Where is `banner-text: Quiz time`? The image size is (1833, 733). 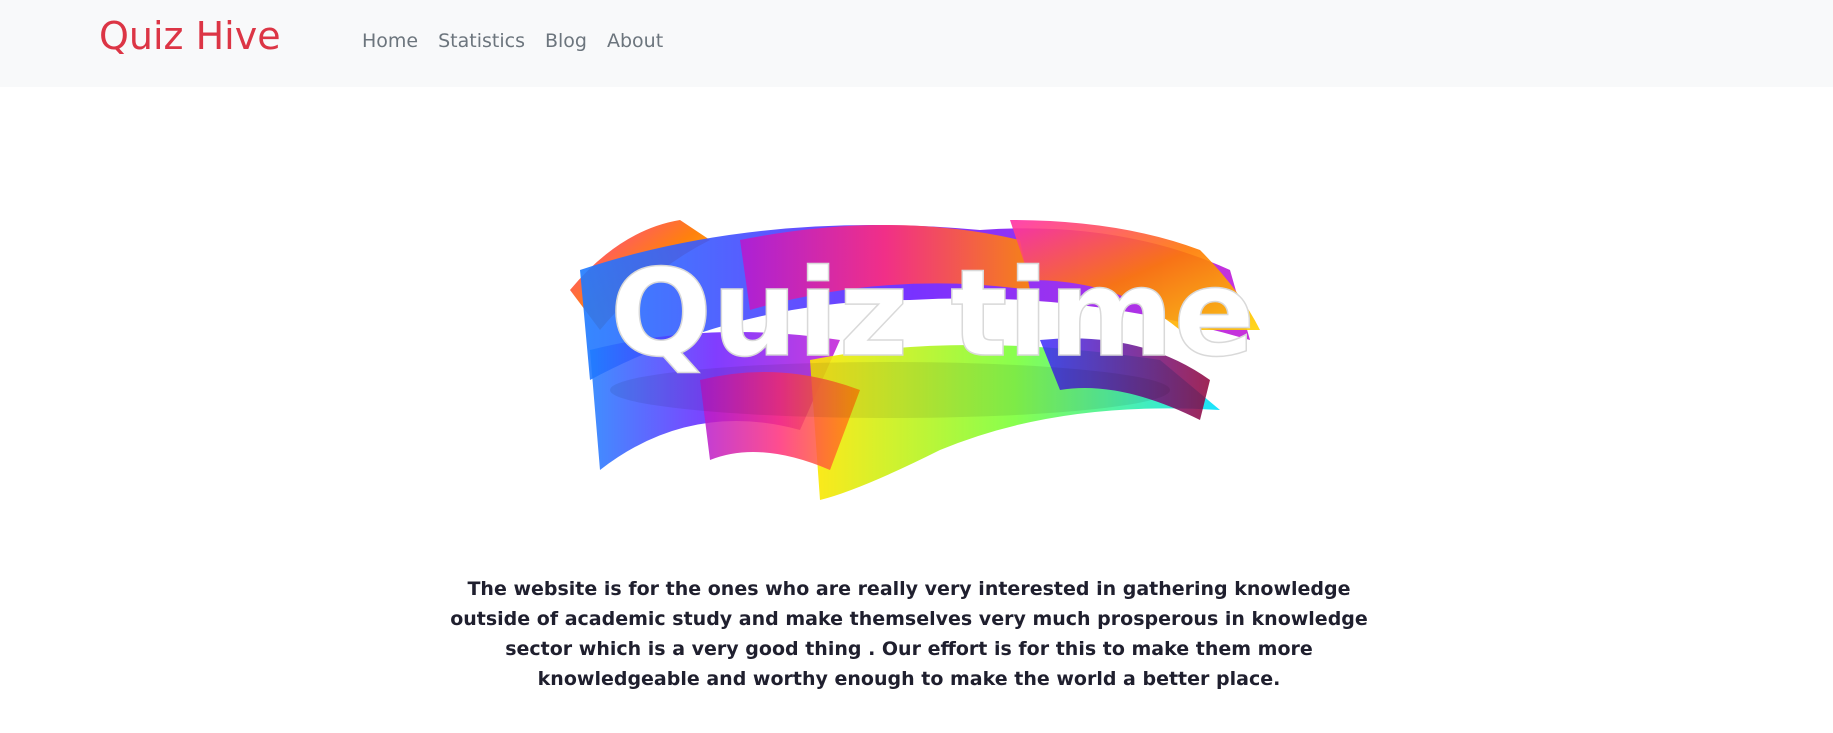 banner-text: Quiz time is located at coordinates (932, 314).